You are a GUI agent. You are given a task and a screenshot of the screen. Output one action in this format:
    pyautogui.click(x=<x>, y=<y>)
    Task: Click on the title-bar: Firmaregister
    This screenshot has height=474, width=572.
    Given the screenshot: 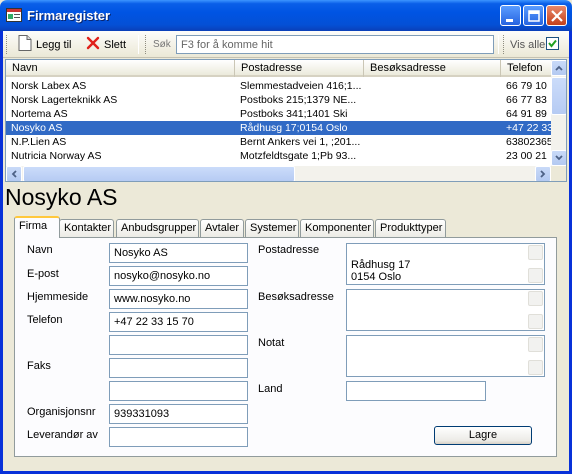 What is the action you would take?
    pyautogui.click(x=286, y=15)
    